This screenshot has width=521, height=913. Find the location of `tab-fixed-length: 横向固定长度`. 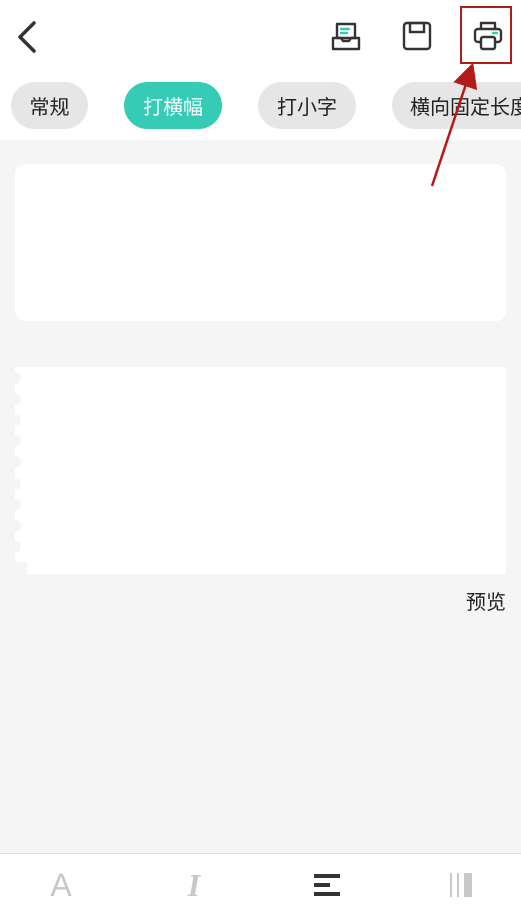

tab-fixed-length: 横向固定长度 is located at coordinates (456, 105).